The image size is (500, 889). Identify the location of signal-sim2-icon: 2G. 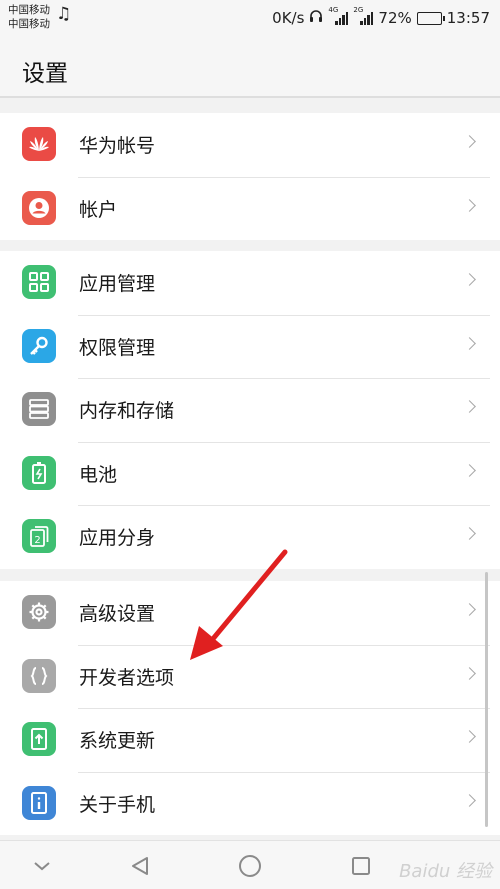
(363, 16).